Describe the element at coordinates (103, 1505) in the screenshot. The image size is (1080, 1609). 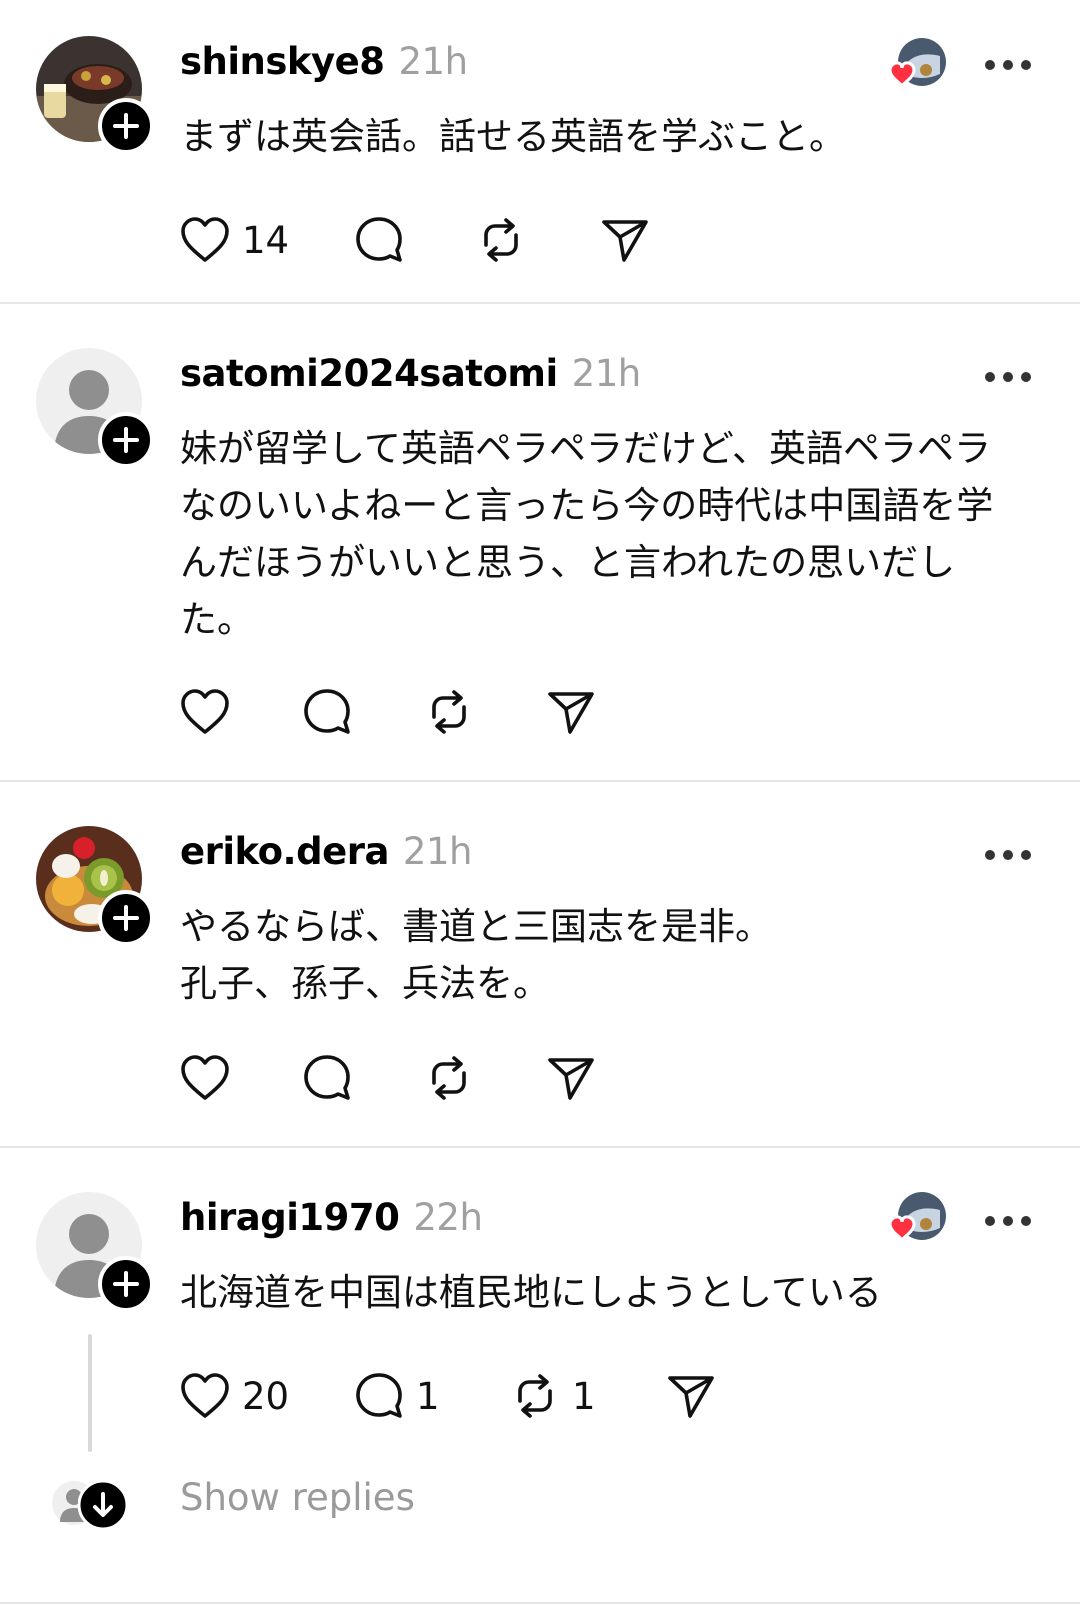
I see `arrow-down-icon` at that location.